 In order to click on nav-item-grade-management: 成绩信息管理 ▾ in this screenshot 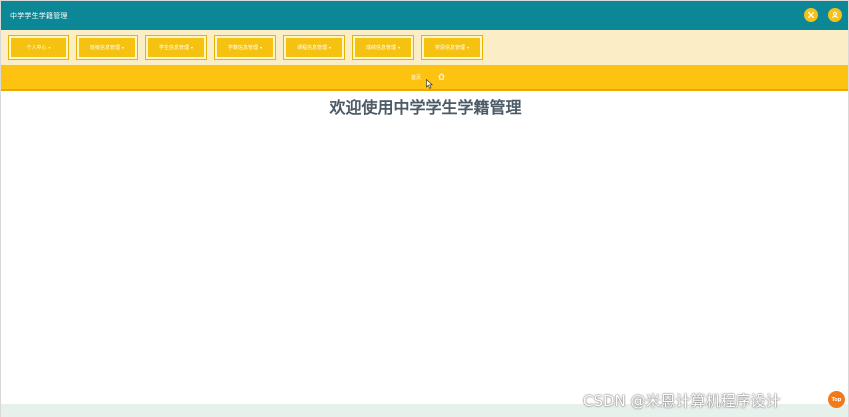, I will do `click(383, 47)`.